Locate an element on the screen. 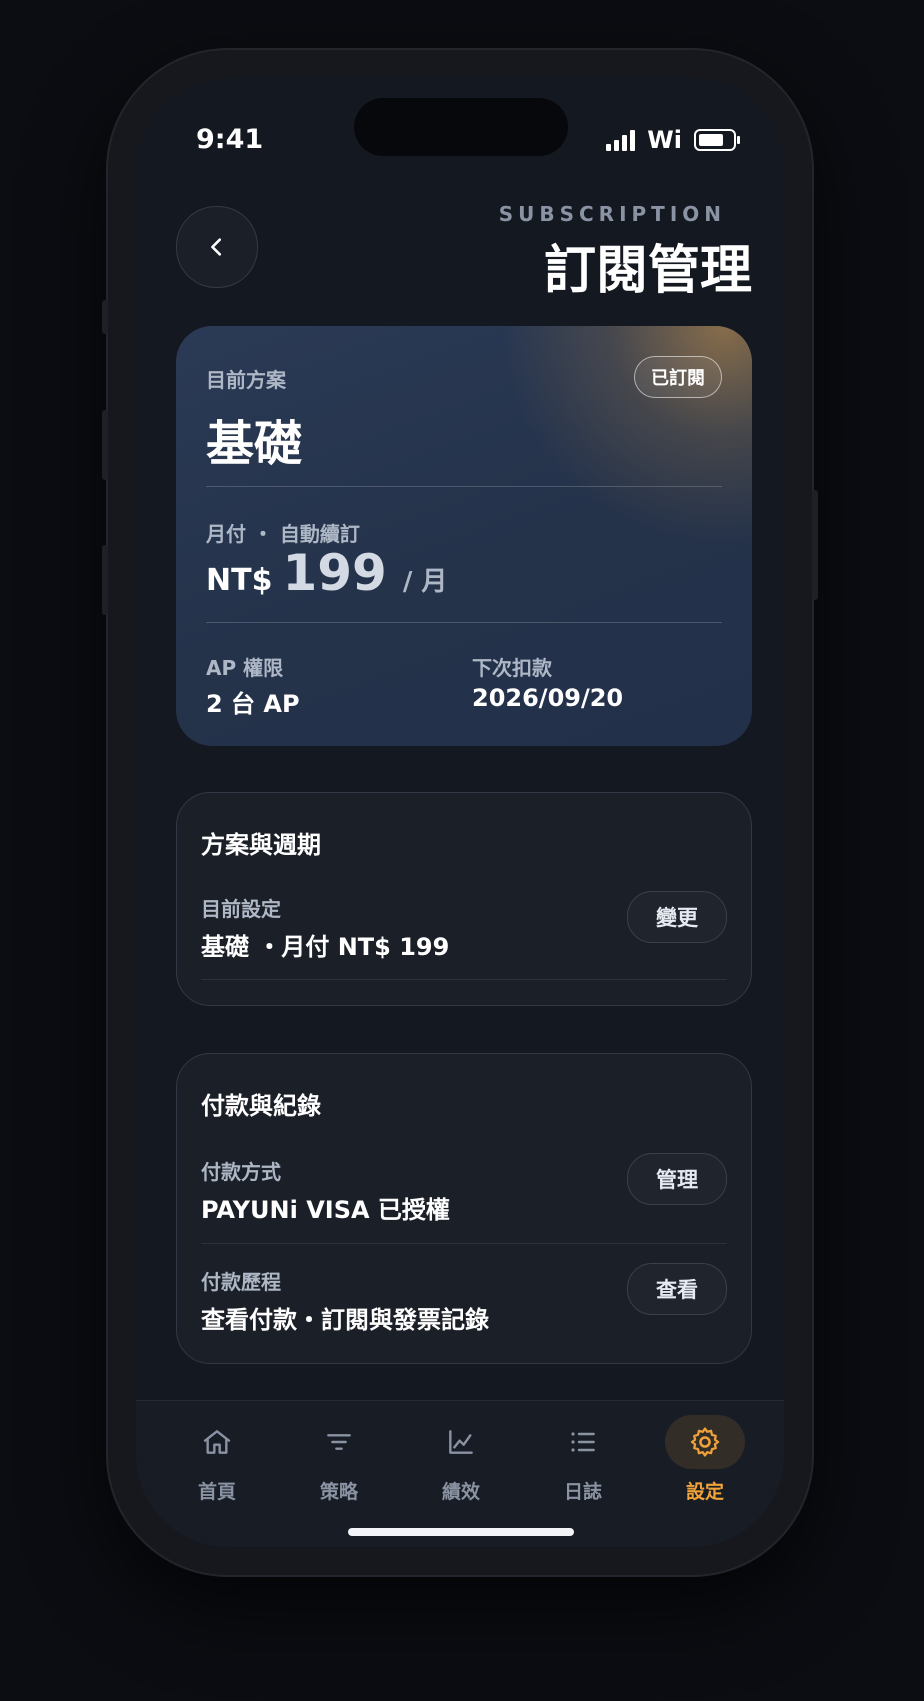 This screenshot has width=924, height=1701. payment-method-label: 付款方式 is located at coordinates (241, 1172).